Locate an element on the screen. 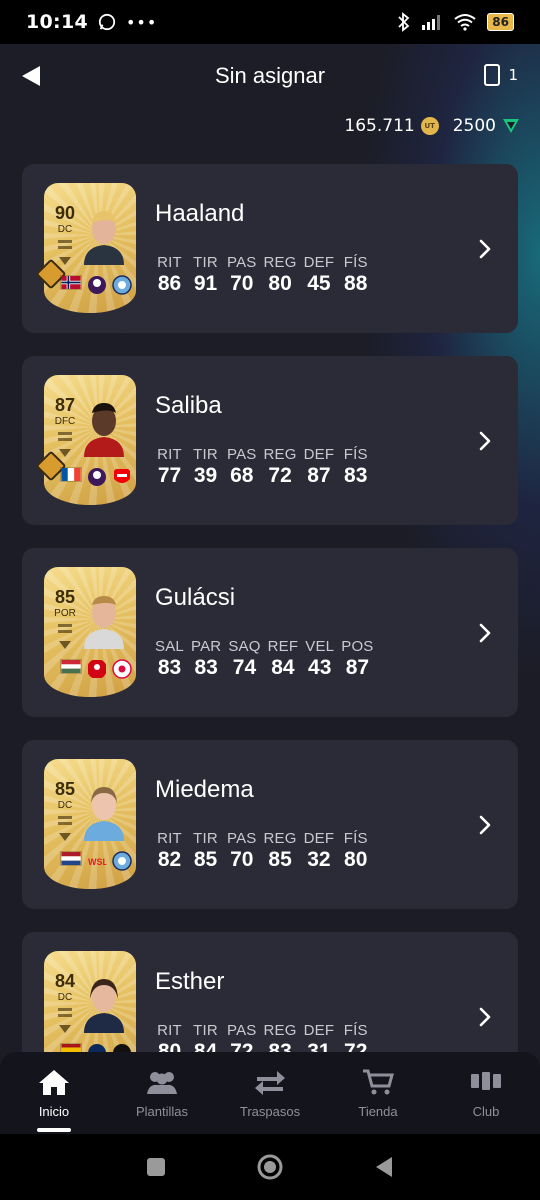 This screenshot has width=540, height=1200. signal-icon is located at coordinates (431, 22).